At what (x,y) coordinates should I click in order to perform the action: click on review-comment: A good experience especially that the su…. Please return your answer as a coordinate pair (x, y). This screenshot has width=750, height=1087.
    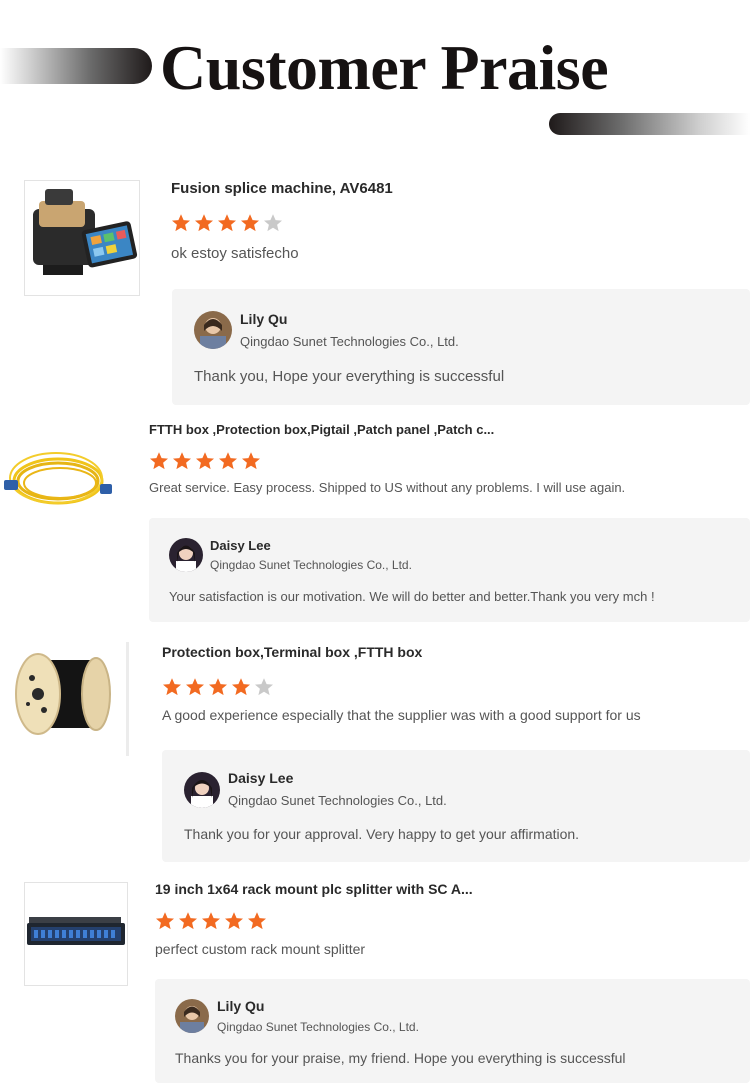
    Looking at the image, I should click on (401, 715).